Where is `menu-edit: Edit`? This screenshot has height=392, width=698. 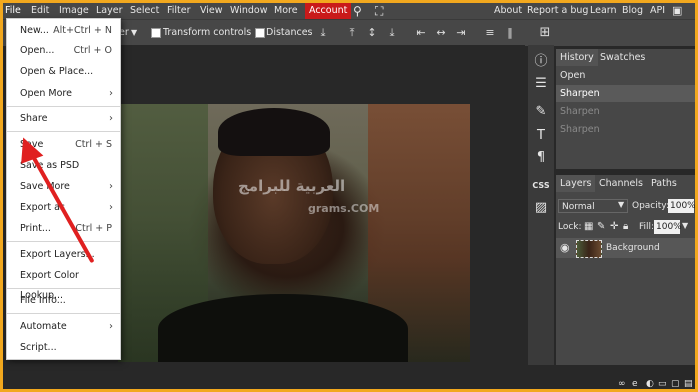
menu-edit: Edit is located at coordinates (40, 11).